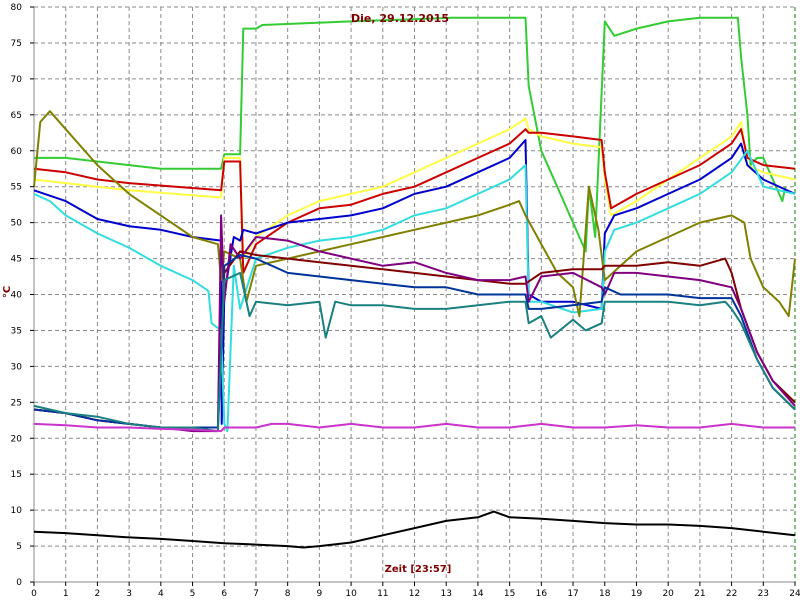 The height and width of the screenshot is (600, 800). What do you see at coordinates (16, 403) in the screenshot?
I see `y-tick-label: 25` at bounding box center [16, 403].